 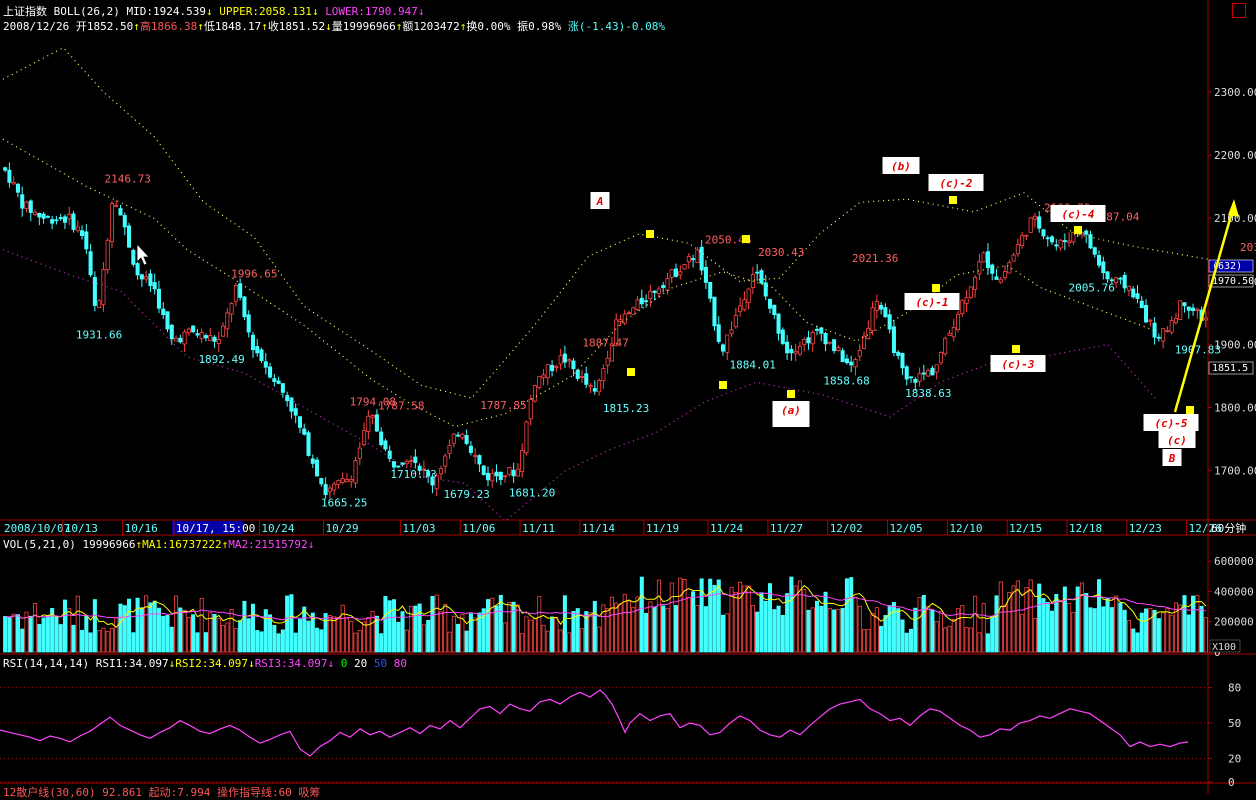 What do you see at coordinates (418, 528) in the screenshot?
I see `date-tick-label: 11/03` at bounding box center [418, 528].